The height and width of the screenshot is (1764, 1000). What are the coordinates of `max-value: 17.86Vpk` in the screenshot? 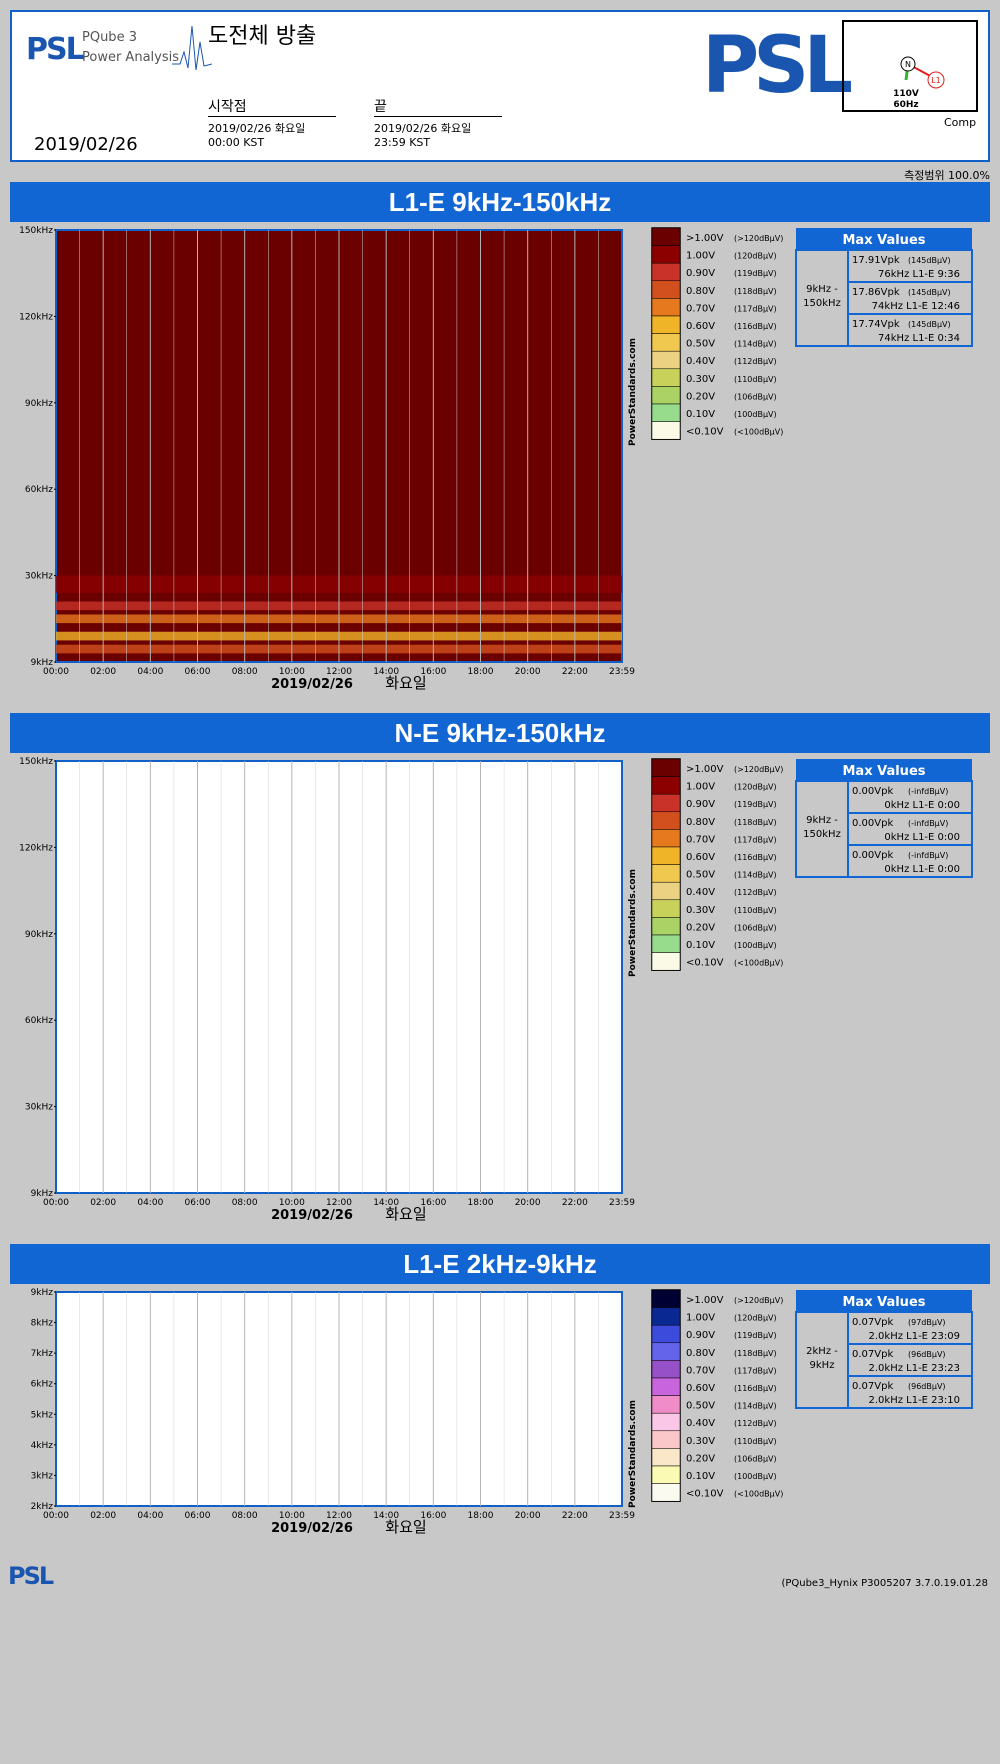 It's located at (876, 292).